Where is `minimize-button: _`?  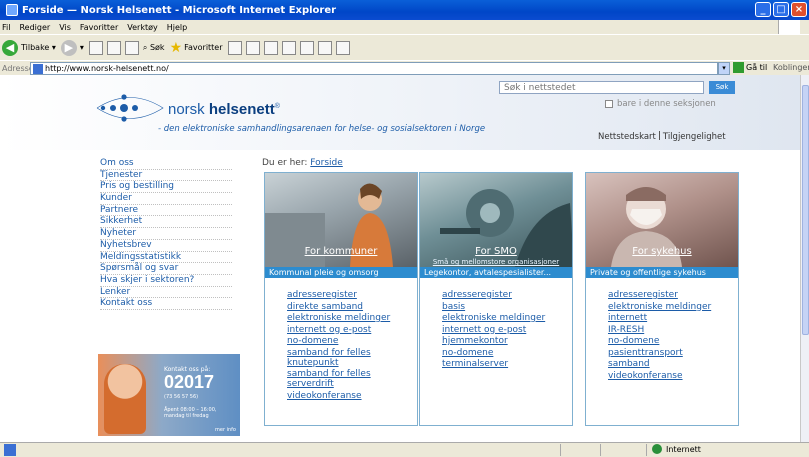
minimize-button: _ is located at coordinates (763, 9).